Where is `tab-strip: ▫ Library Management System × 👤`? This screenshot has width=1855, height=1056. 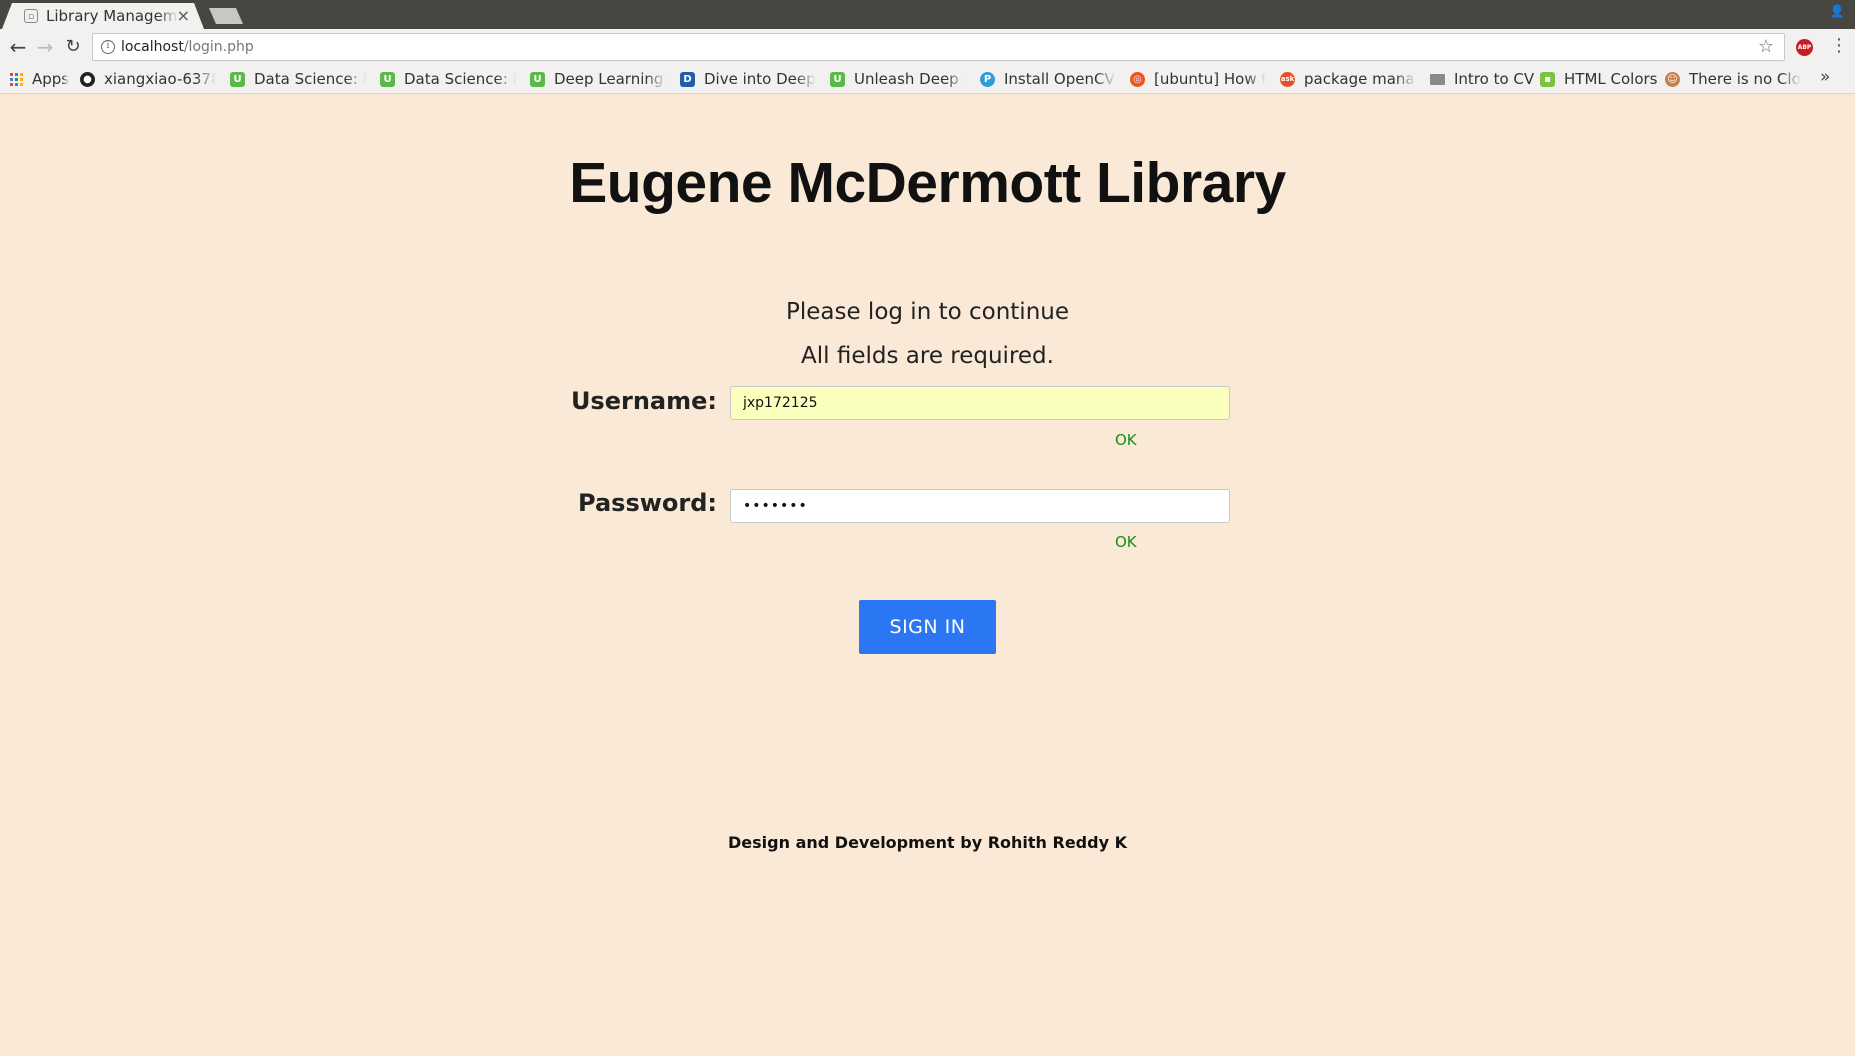 tab-strip: ▫ Library Management System × 👤 is located at coordinates (927, 14).